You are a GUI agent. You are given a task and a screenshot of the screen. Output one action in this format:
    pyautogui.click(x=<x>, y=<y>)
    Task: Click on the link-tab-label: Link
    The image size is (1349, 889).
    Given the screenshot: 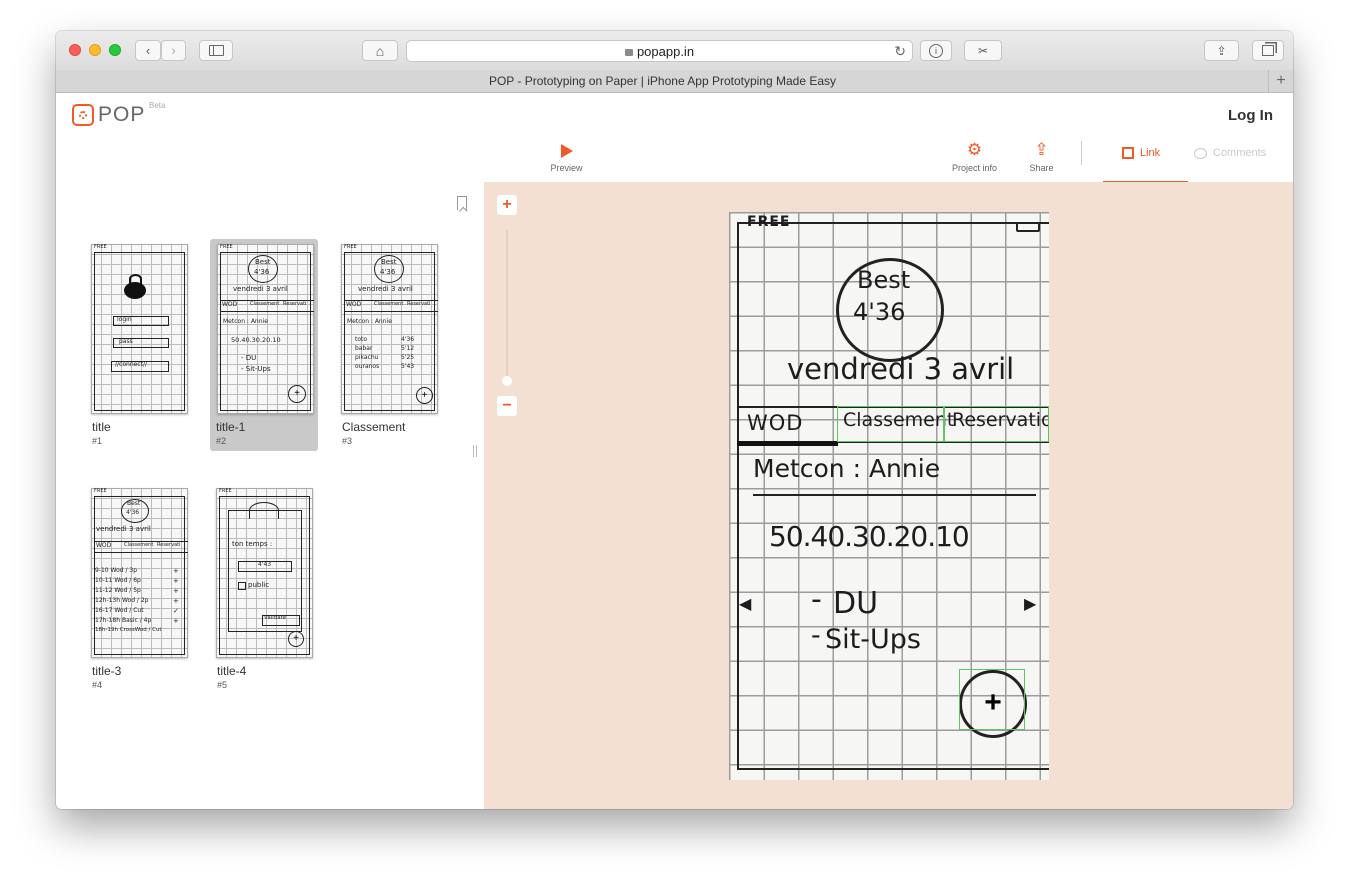 What is the action you would take?
    pyautogui.click(x=1150, y=153)
    